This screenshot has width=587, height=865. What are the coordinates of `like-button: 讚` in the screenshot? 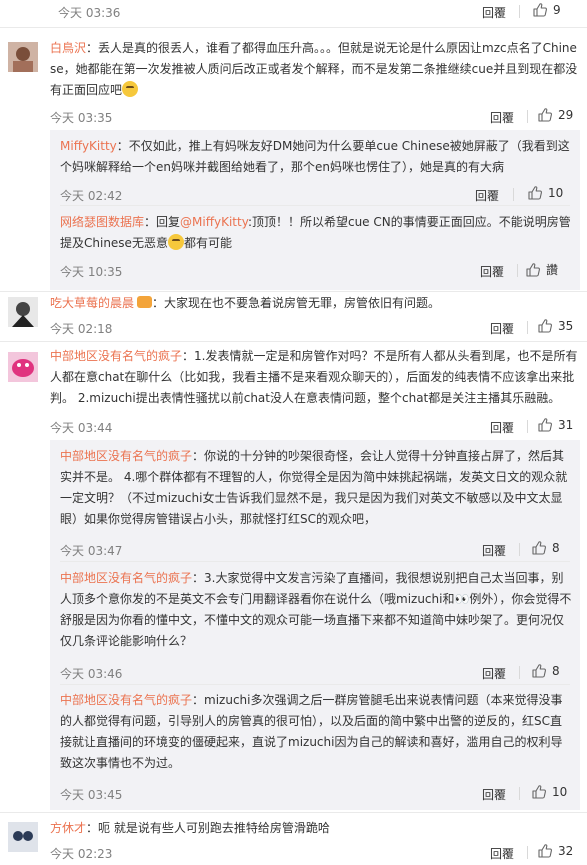 It's located at (541, 269).